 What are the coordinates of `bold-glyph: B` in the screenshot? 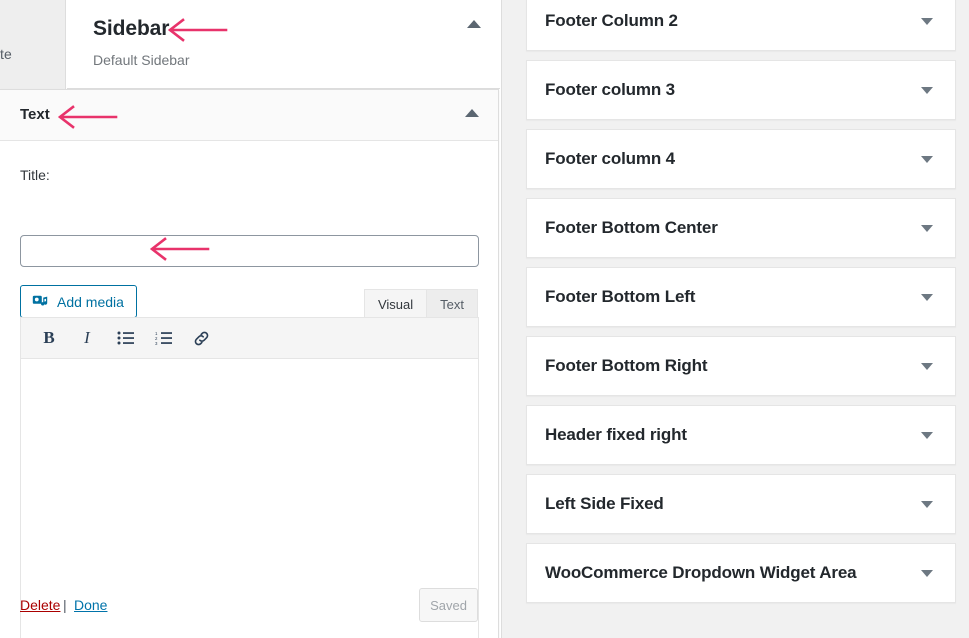 It's located at (49, 337).